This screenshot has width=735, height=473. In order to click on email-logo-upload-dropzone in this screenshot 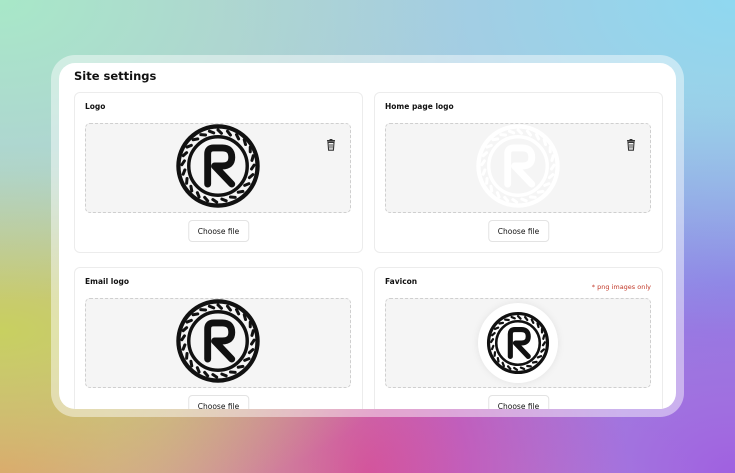, I will do `click(218, 343)`.